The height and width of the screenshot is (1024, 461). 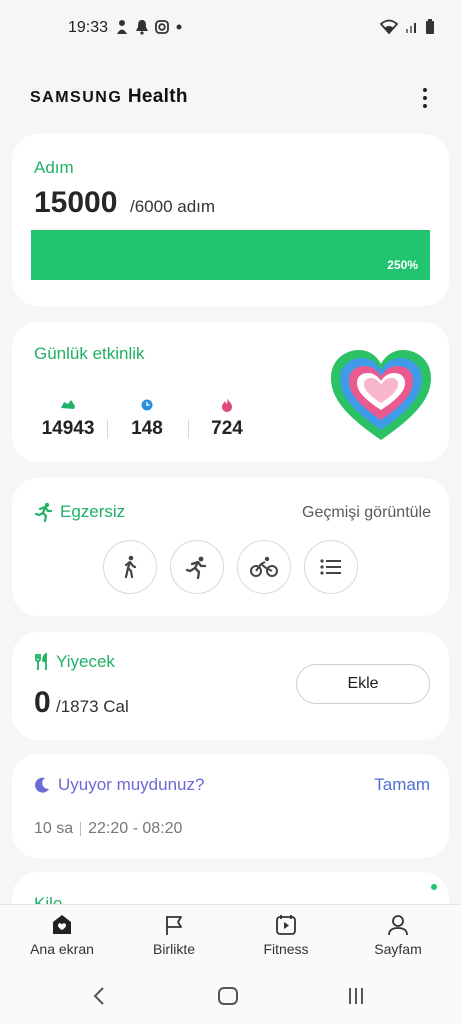 I want to click on bike-icon, so click(x=264, y=566).